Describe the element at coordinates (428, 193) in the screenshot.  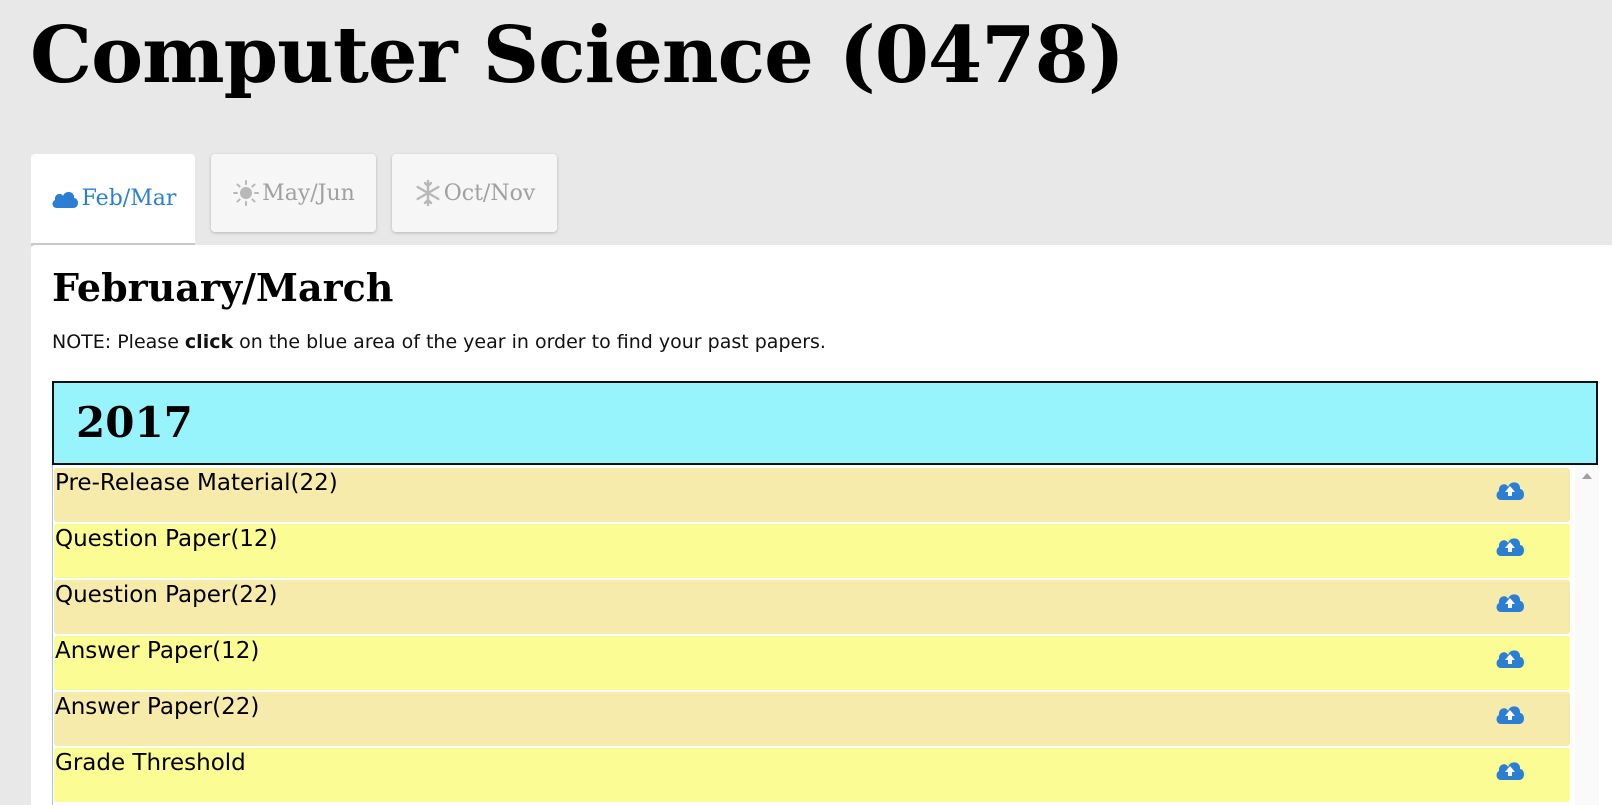
I see `snowflake-icon` at that location.